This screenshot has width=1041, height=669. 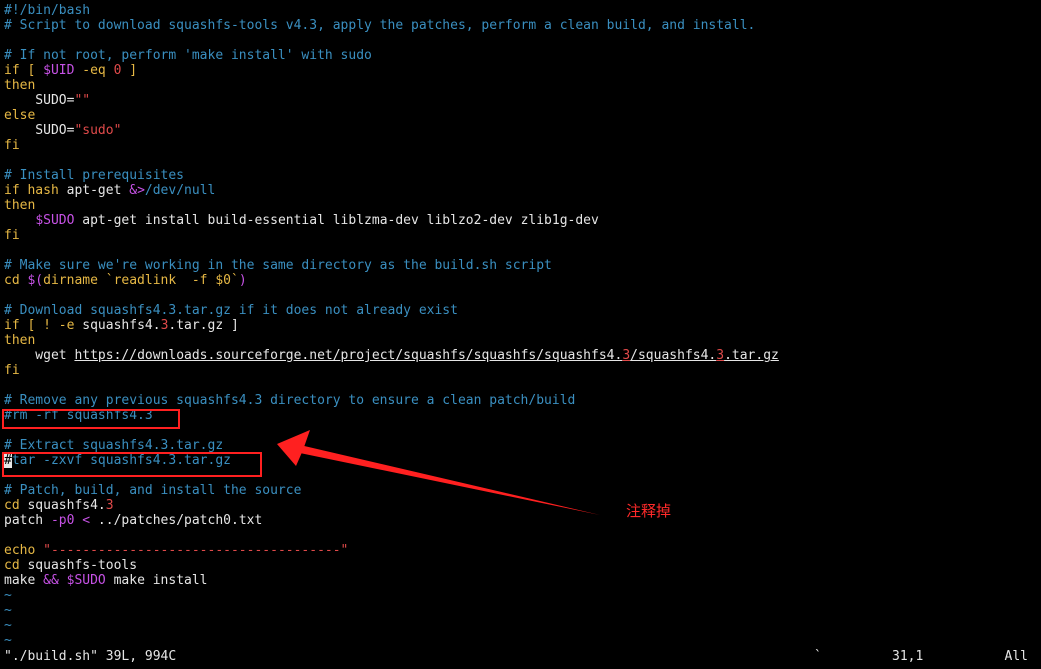 I want to click on code-token: if, so click(x=12, y=70).